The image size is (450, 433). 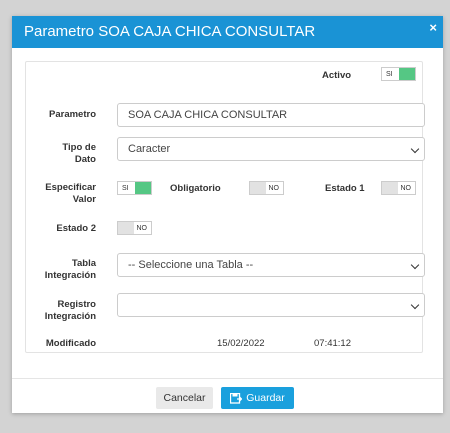 What do you see at coordinates (149, 149) in the screenshot?
I see `tipo-dato-value: Caracter` at bounding box center [149, 149].